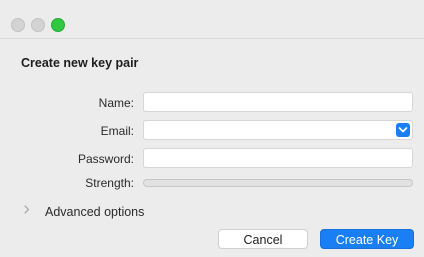 Image resolution: width=424 pixels, height=257 pixels. Describe the element at coordinates (38, 25) in the screenshot. I see `minimize-window-button` at that location.